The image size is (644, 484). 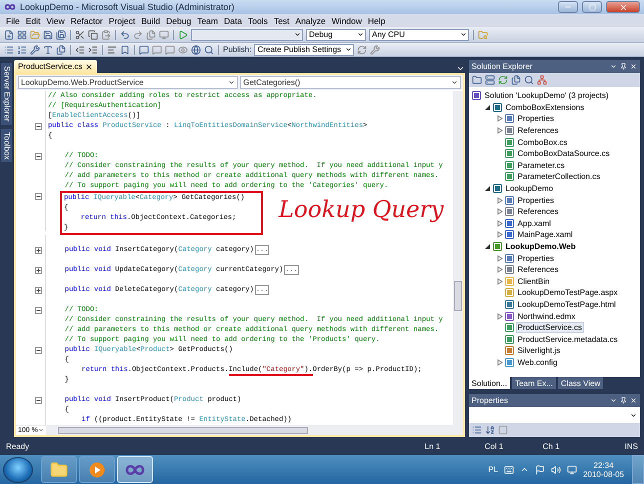 What do you see at coordinates (336, 34) in the screenshot?
I see `configuration-dropdown: Debug` at bounding box center [336, 34].